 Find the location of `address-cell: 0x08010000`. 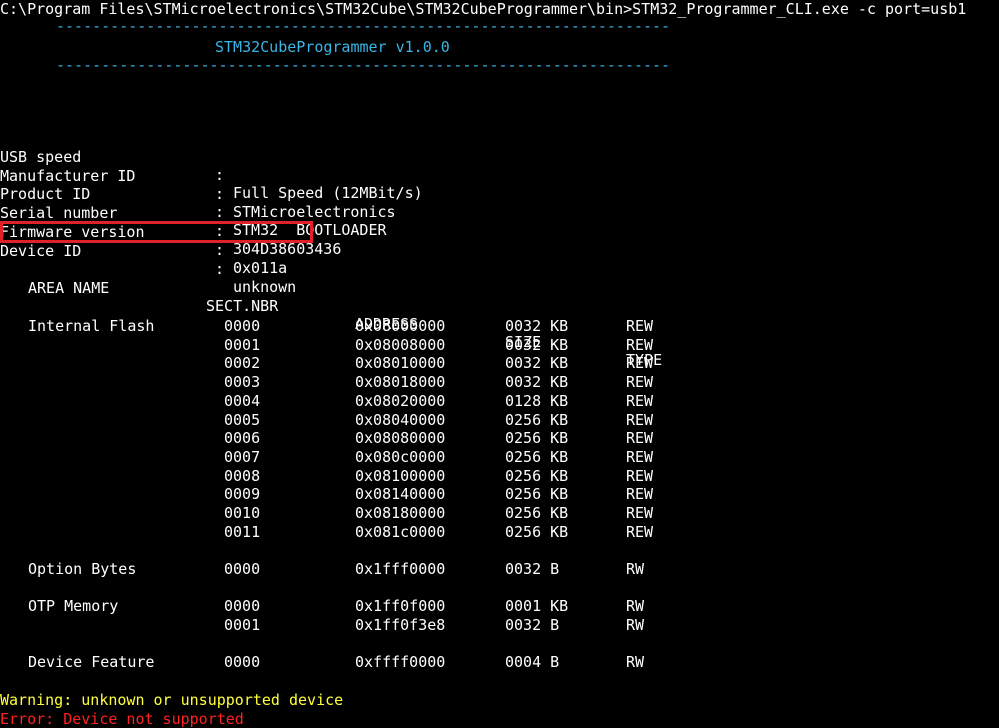

address-cell: 0x08010000 is located at coordinates (400, 363).